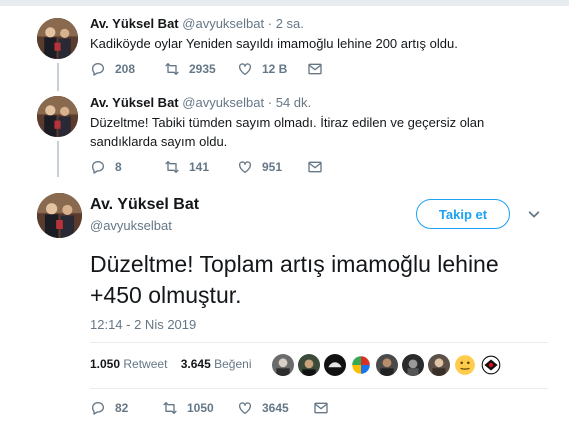  Describe the element at coordinates (290, 23) in the screenshot. I see `tweet-time: 2 sa.` at that location.